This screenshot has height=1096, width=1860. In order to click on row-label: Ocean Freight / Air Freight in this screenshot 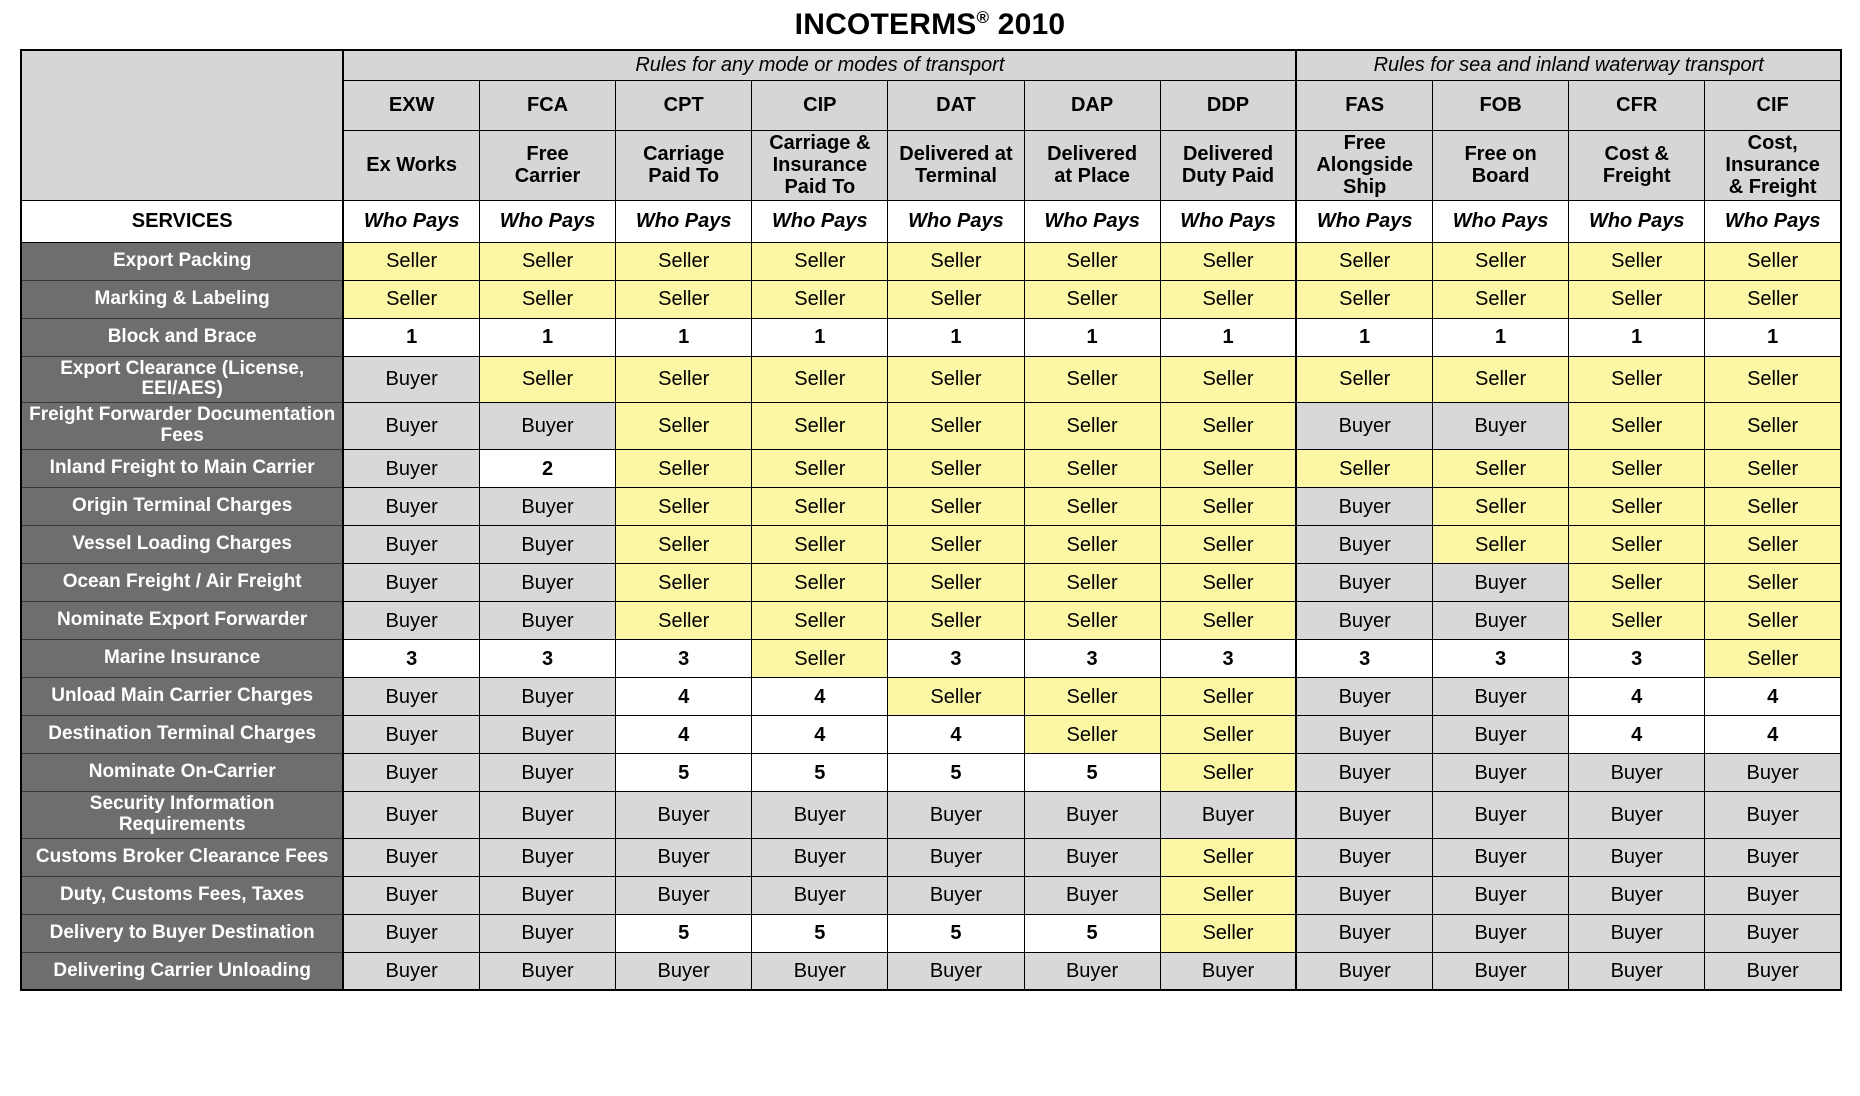, I will do `click(182, 583)`.